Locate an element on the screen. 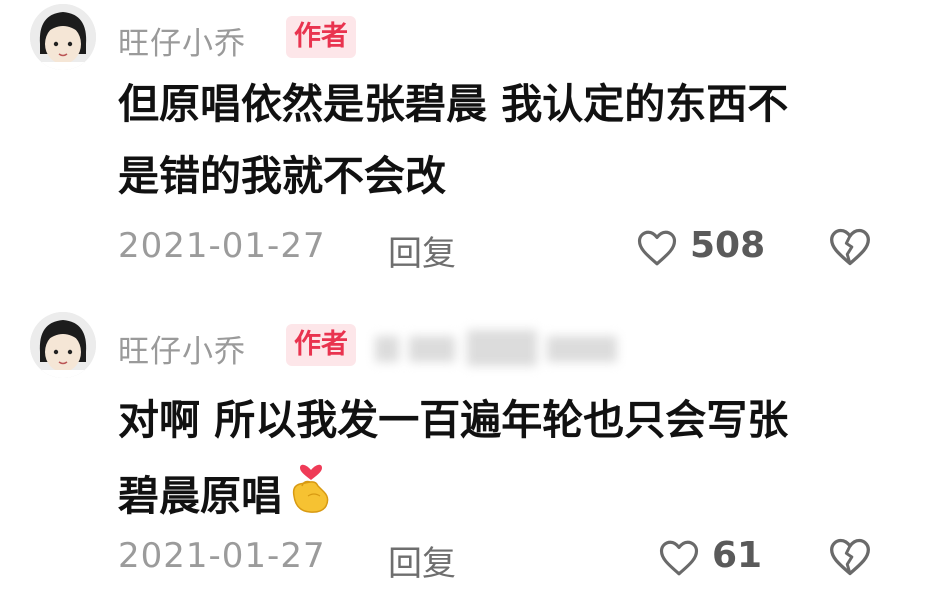 The image size is (931, 601). like-count: 508 is located at coordinates (728, 245).